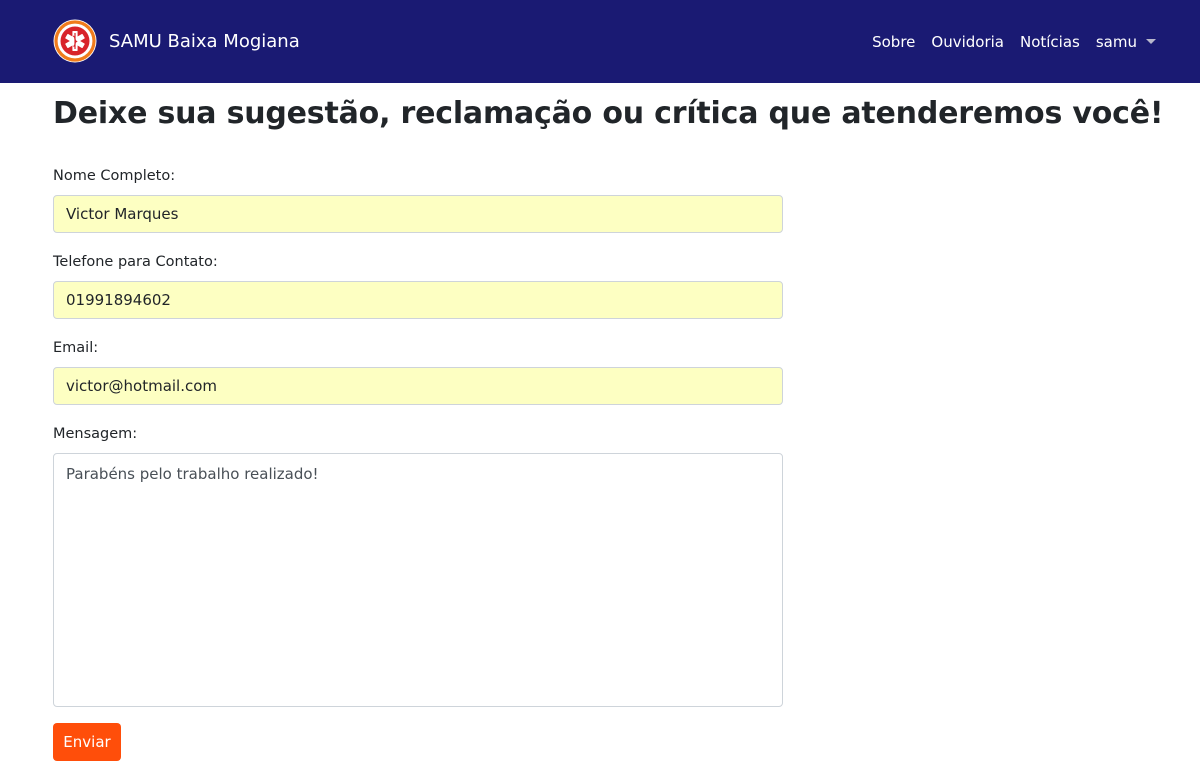 Image resolution: width=1200 pixels, height=783 pixels. What do you see at coordinates (95, 434) in the screenshot?
I see `message-label: Mensagem:` at bounding box center [95, 434].